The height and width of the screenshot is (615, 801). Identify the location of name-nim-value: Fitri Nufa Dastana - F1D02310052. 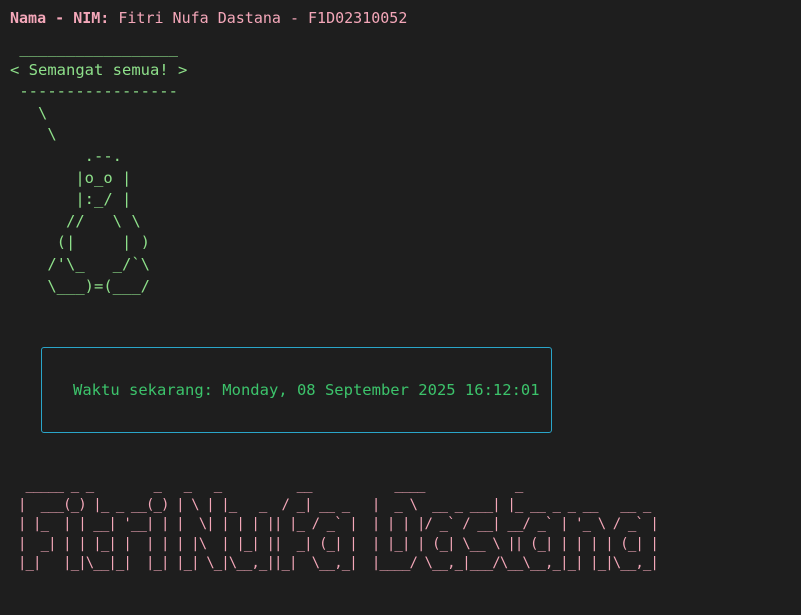
(258, 18).